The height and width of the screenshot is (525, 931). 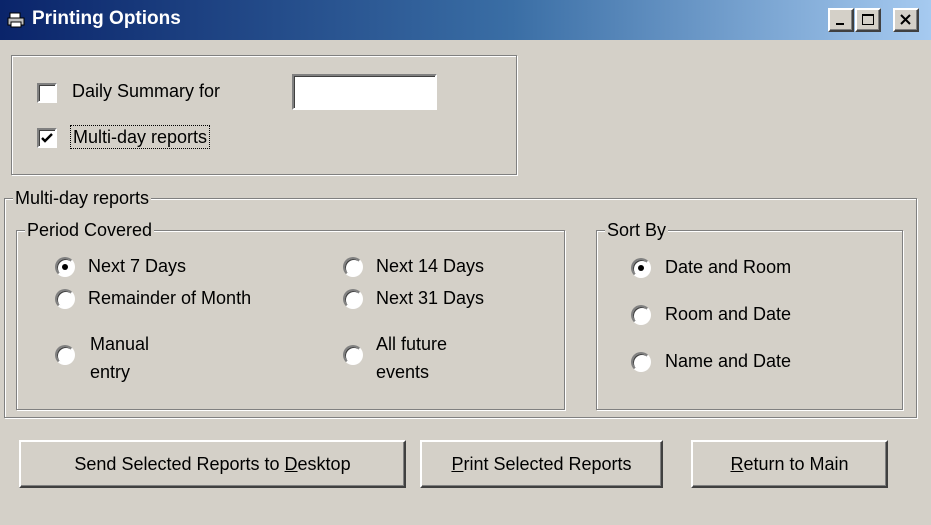 What do you see at coordinates (353, 267) in the screenshot?
I see `next-14-days-radio` at bounding box center [353, 267].